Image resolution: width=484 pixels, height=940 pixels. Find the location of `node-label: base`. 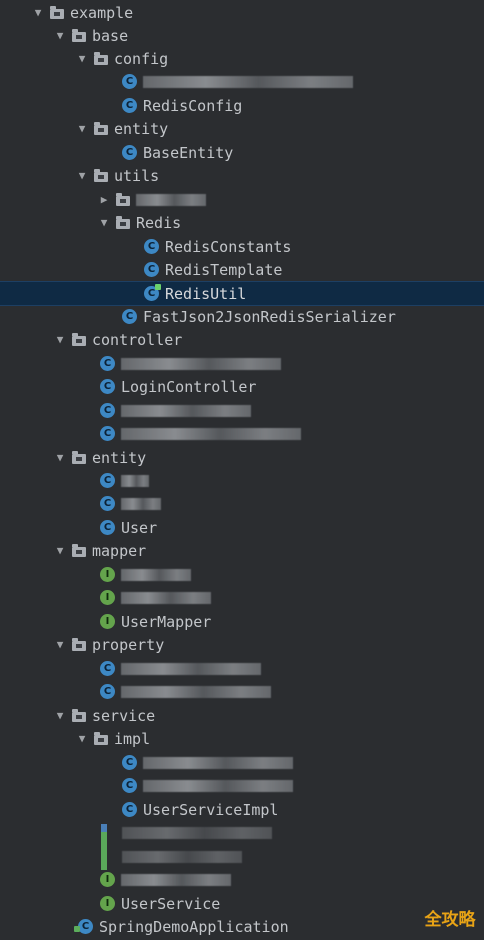

node-label: base is located at coordinates (110, 35).